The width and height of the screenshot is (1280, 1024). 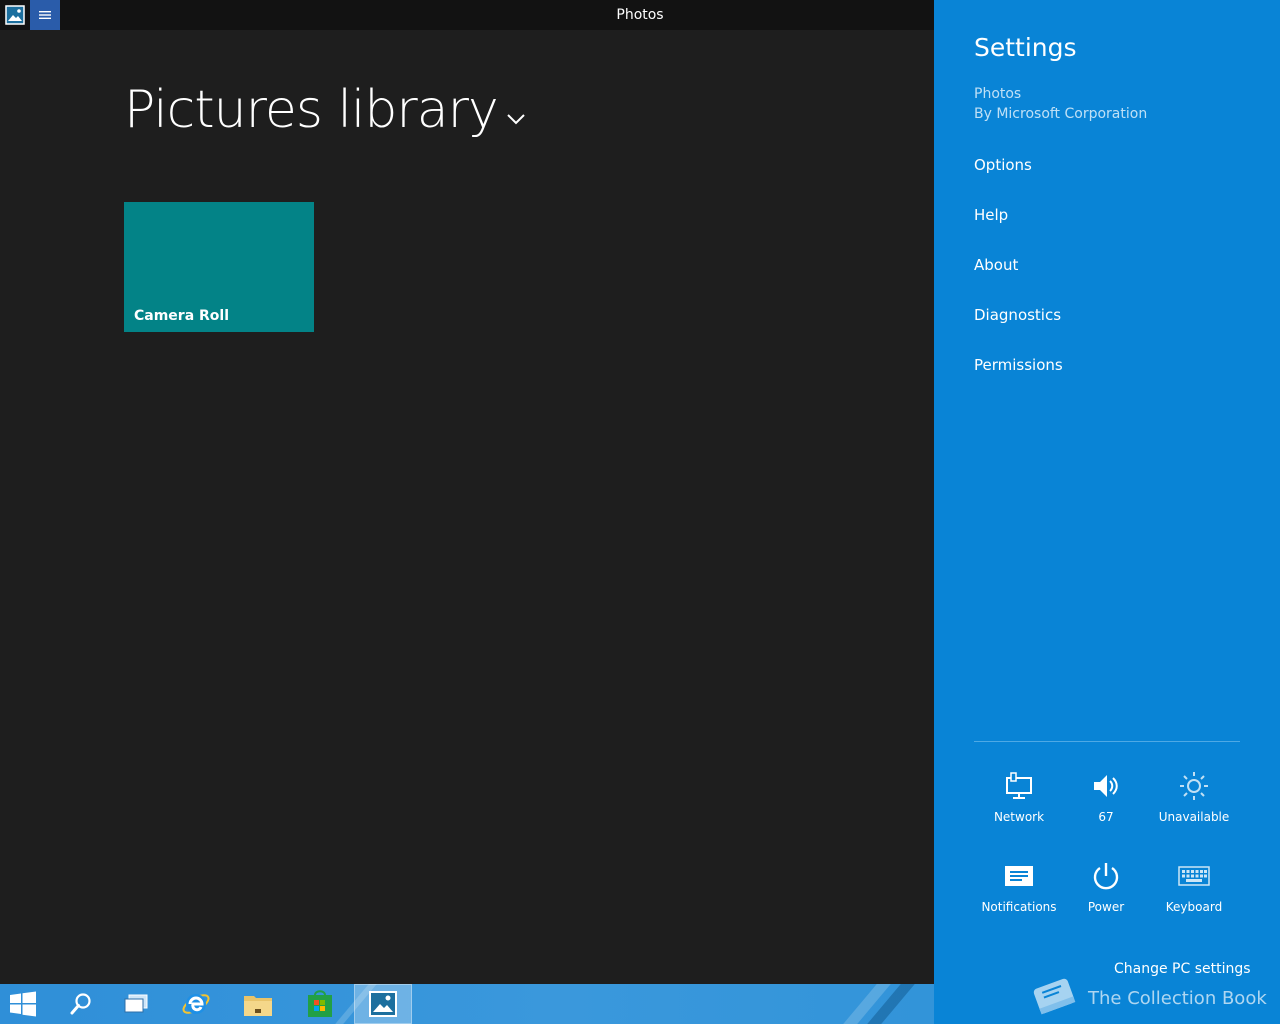 I want to click on task-view-icon, so click(x=136, y=1004).